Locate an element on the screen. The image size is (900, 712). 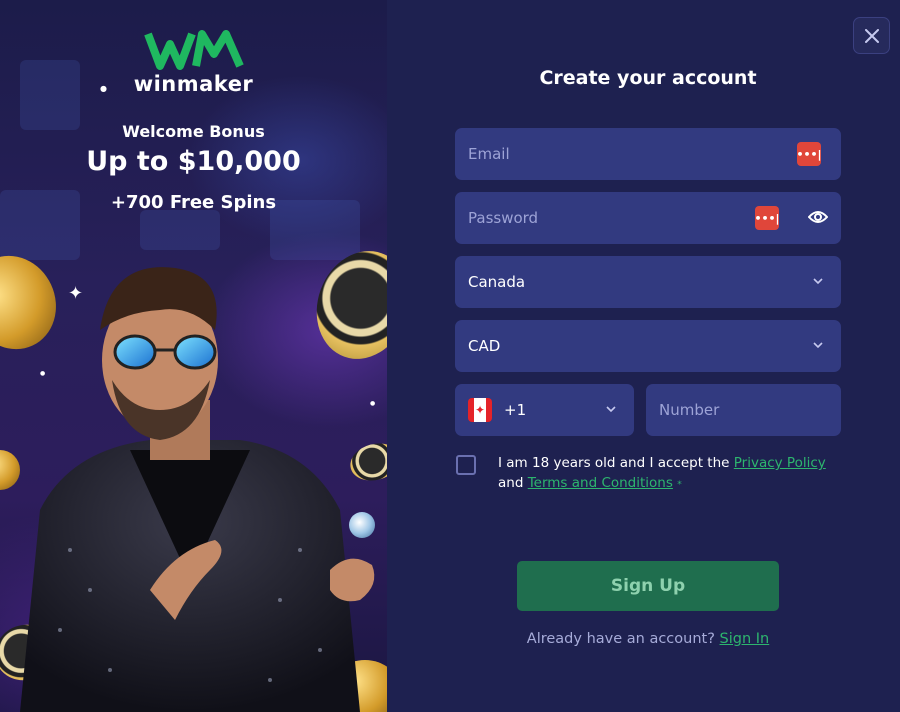
country-select: Canada is located at coordinates (648, 282).